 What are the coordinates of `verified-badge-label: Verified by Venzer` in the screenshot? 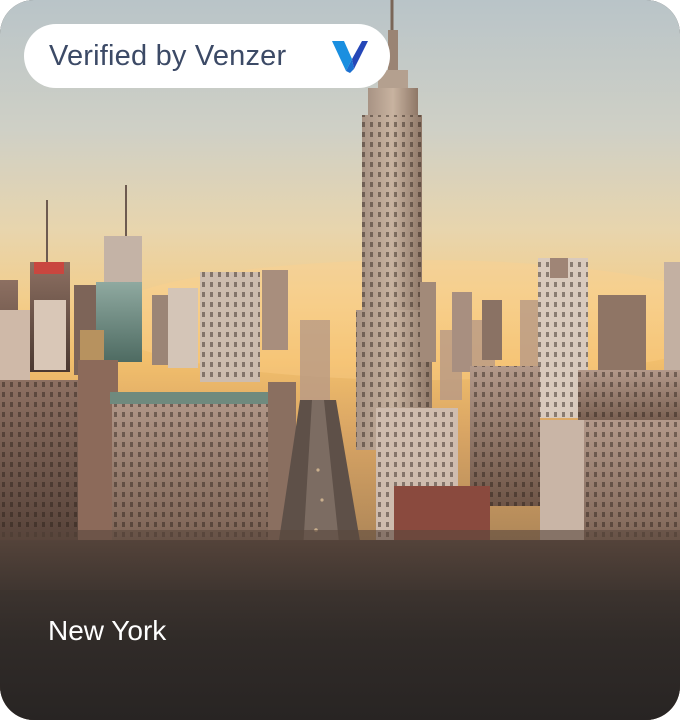 It's located at (168, 55).